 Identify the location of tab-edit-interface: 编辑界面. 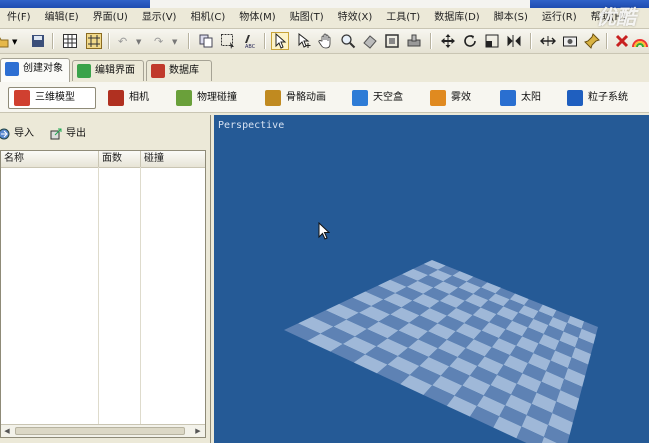
(108, 70).